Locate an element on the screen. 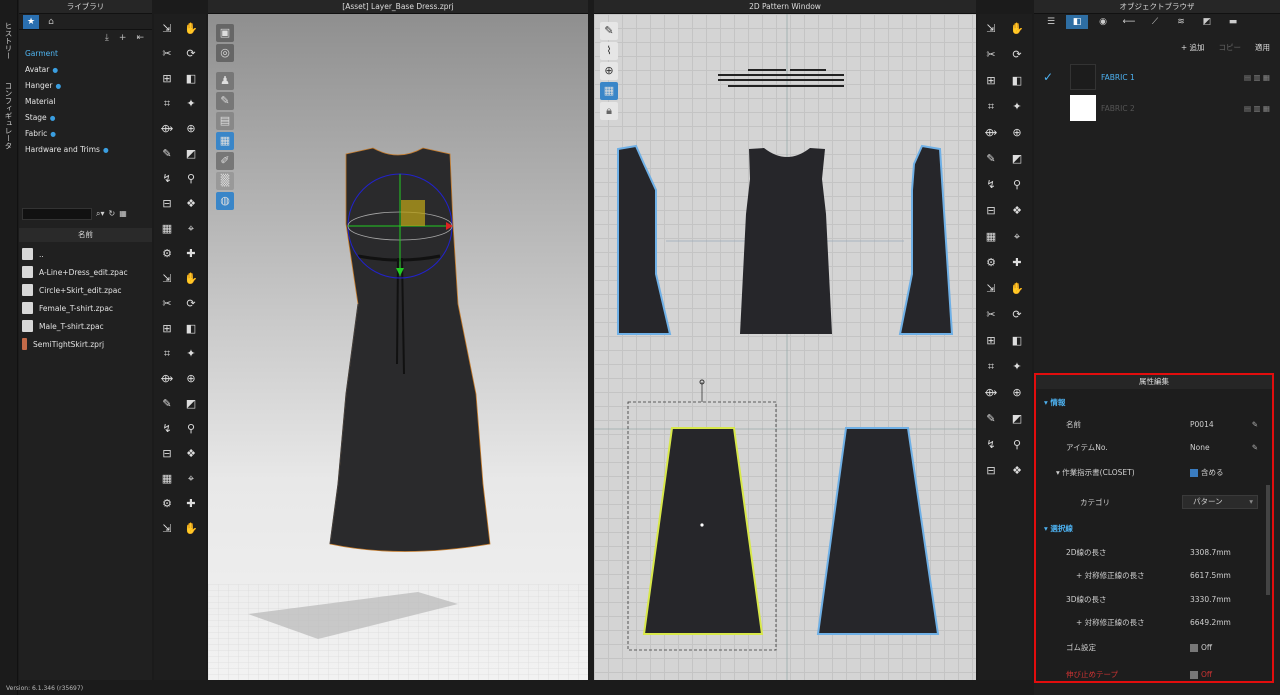 Image resolution: width=1280 pixels, height=695 pixels. toolbar-tool-icon: ◧ is located at coordinates (191, 79).